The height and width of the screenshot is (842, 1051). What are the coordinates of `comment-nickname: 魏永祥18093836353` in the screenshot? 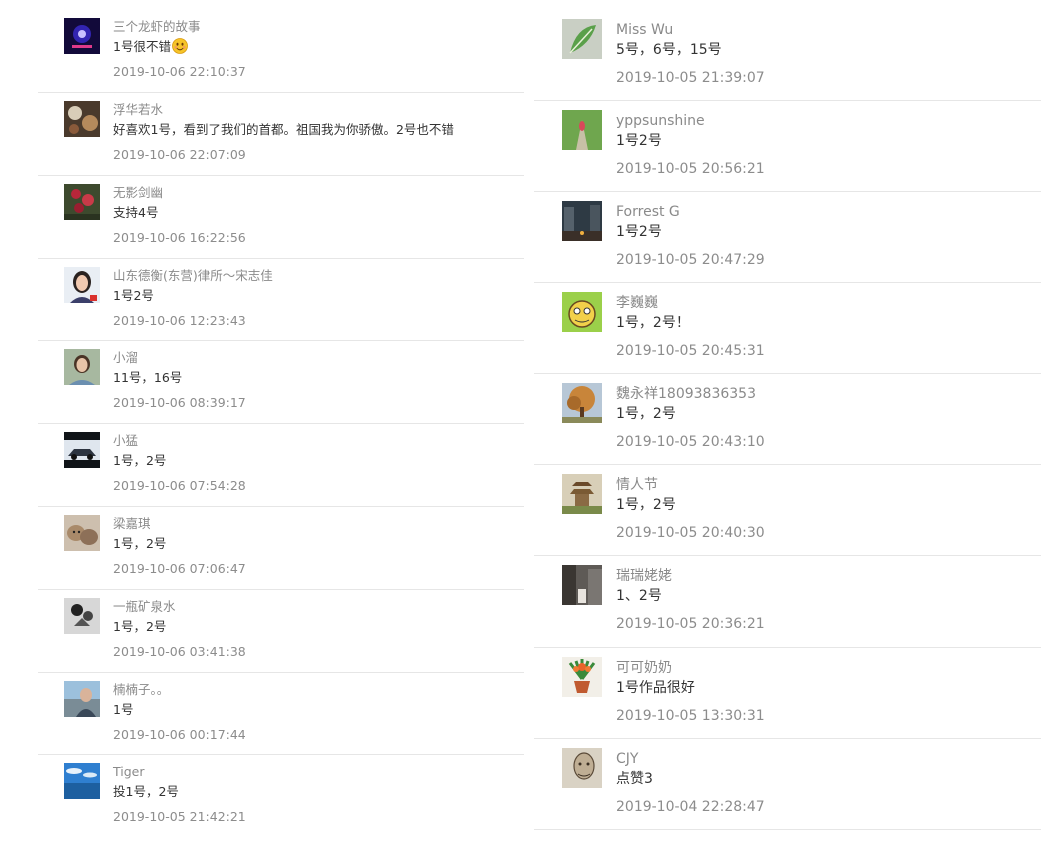 It's located at (690, 394).